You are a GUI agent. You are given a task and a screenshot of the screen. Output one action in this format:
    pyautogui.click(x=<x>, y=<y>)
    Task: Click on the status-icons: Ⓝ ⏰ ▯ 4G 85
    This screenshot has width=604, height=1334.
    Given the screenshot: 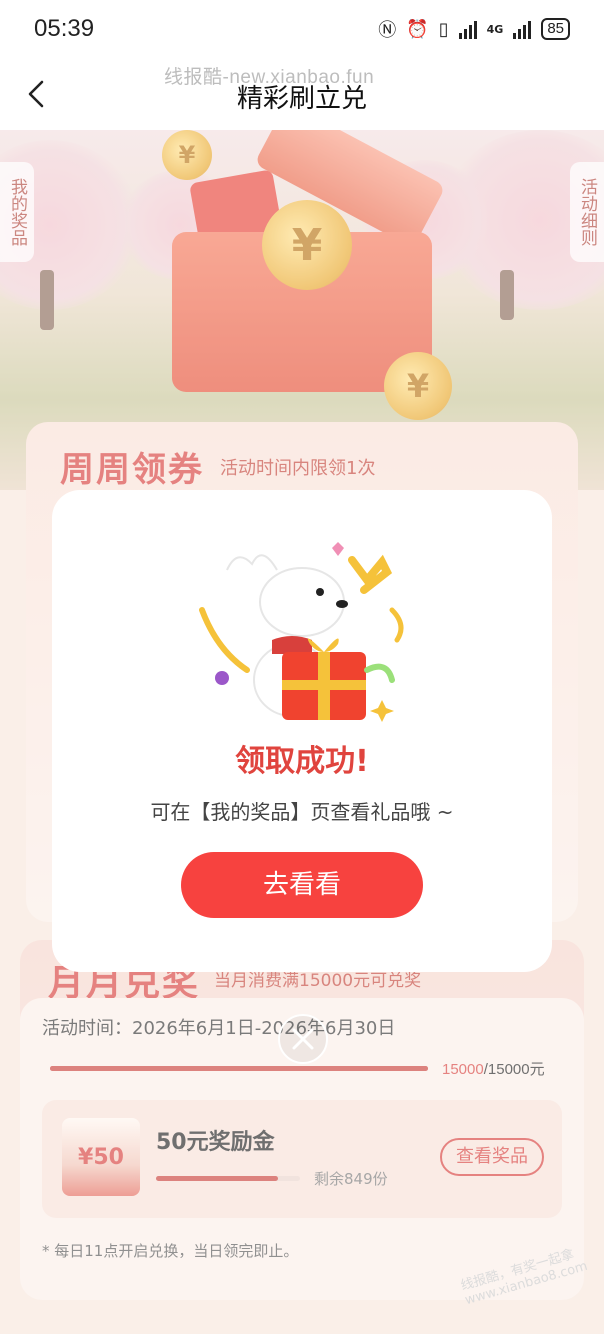 What is the action you would take?
    pyautogui.click(x=474, y=29)
    